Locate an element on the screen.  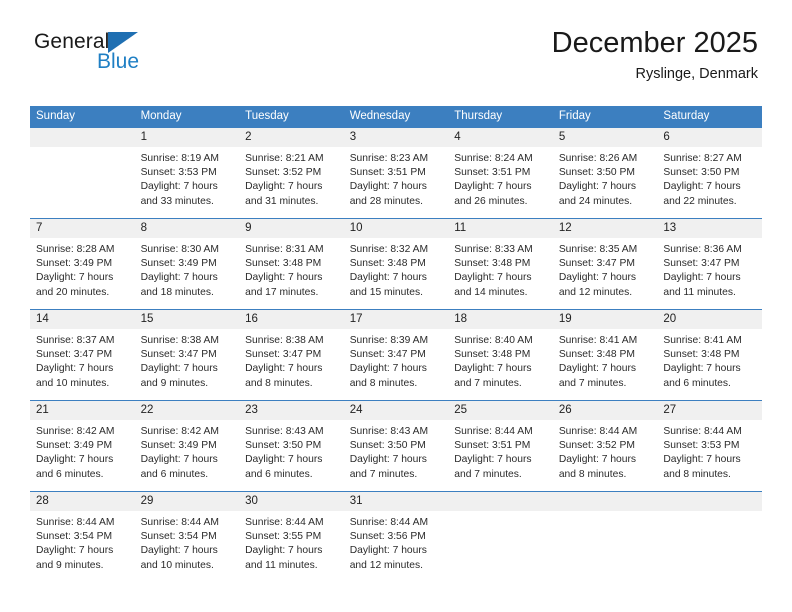
day-detail-line: Sunset: 3:48 PM is located at coordinates (283, 264).